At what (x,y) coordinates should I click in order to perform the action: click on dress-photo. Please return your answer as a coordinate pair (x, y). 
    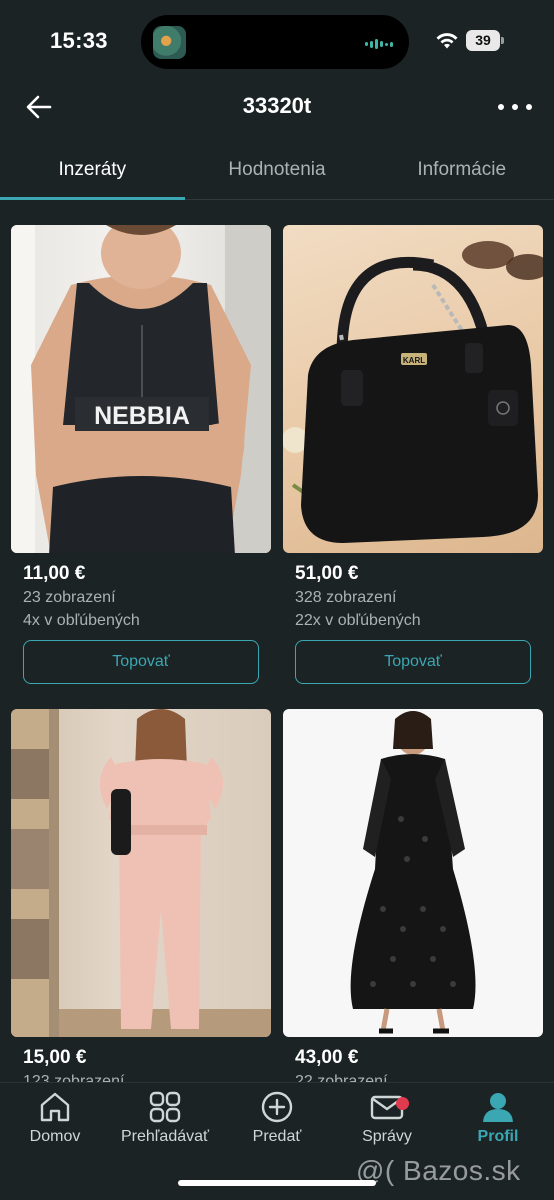
    Looking at the image, I should click on (413, 872).